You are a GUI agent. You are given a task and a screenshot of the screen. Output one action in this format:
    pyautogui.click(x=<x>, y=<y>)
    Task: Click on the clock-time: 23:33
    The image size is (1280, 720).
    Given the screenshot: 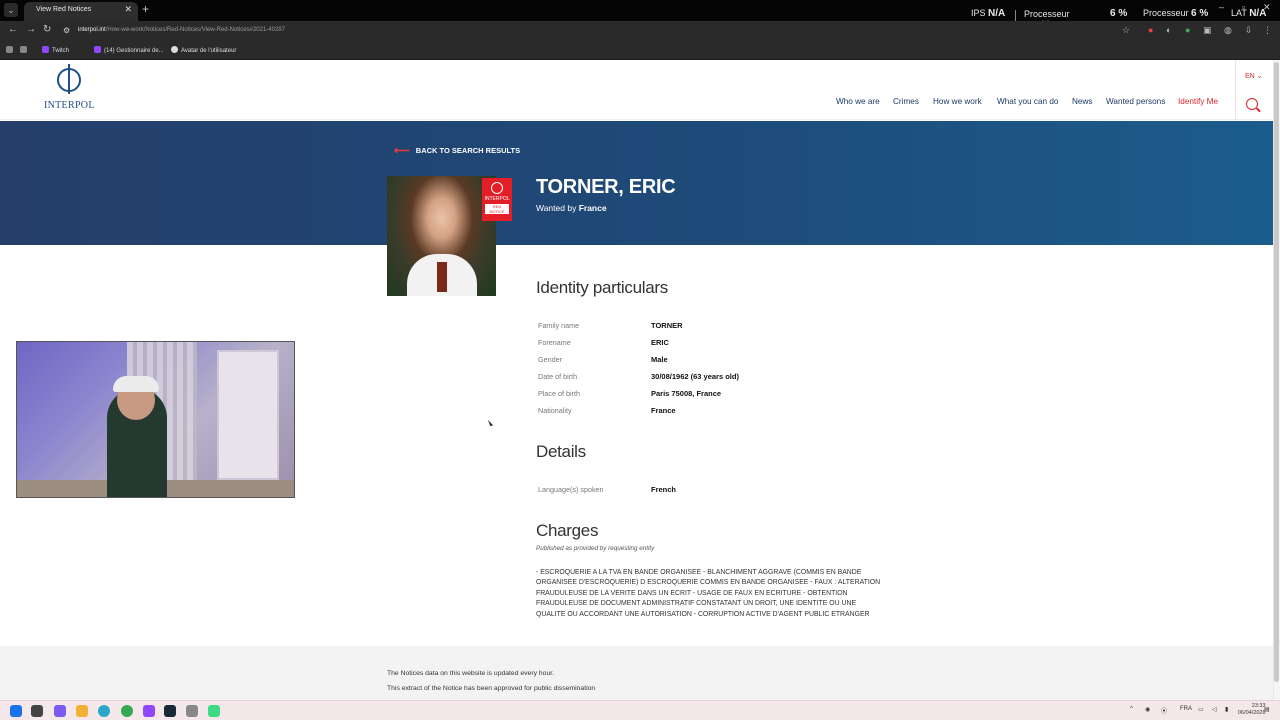 What is the action you would take?
    pyautogui.click(x=1258, y=706)
    